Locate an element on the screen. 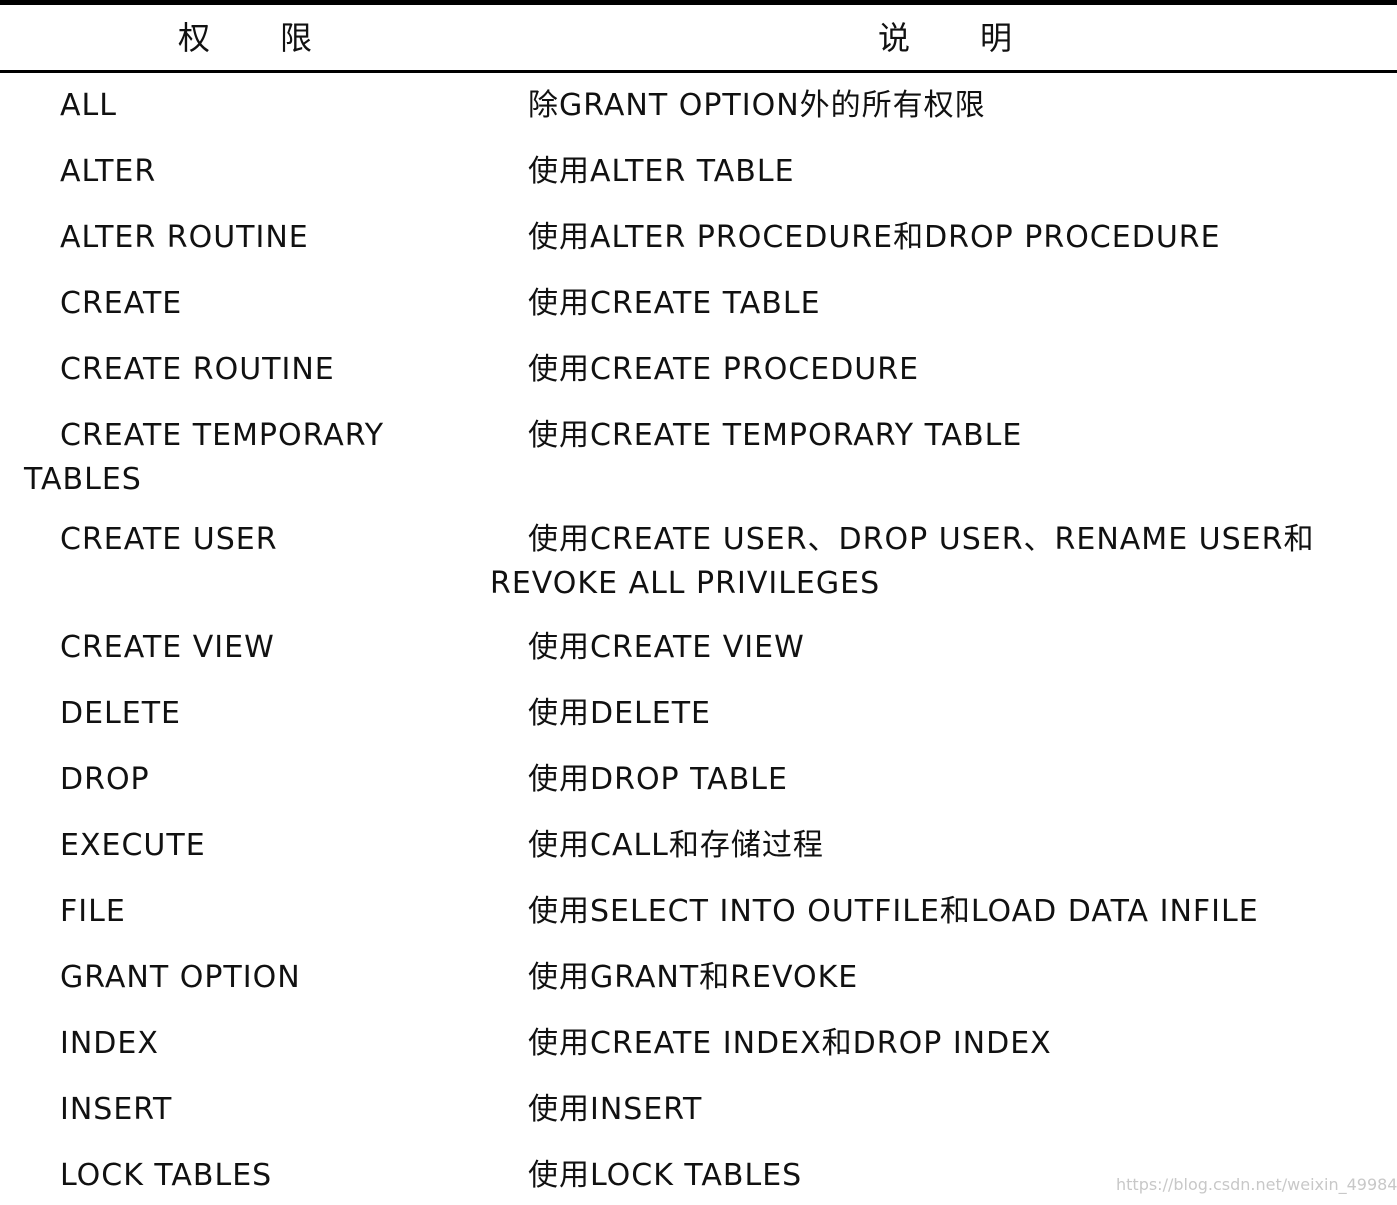  row-description: 使用CREATE INDEX和DROP INDEX is located at coordinates (790, 1043).